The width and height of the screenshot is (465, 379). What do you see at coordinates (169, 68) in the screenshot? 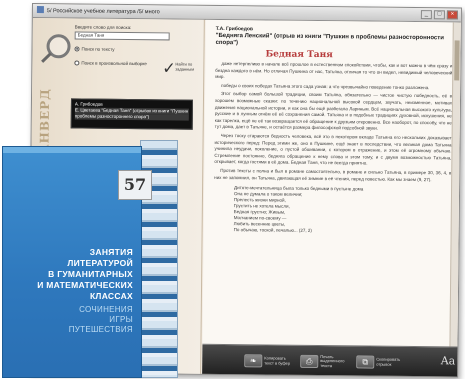
I see `checkmark-icon: ✓` at bounding box center [169, 68].